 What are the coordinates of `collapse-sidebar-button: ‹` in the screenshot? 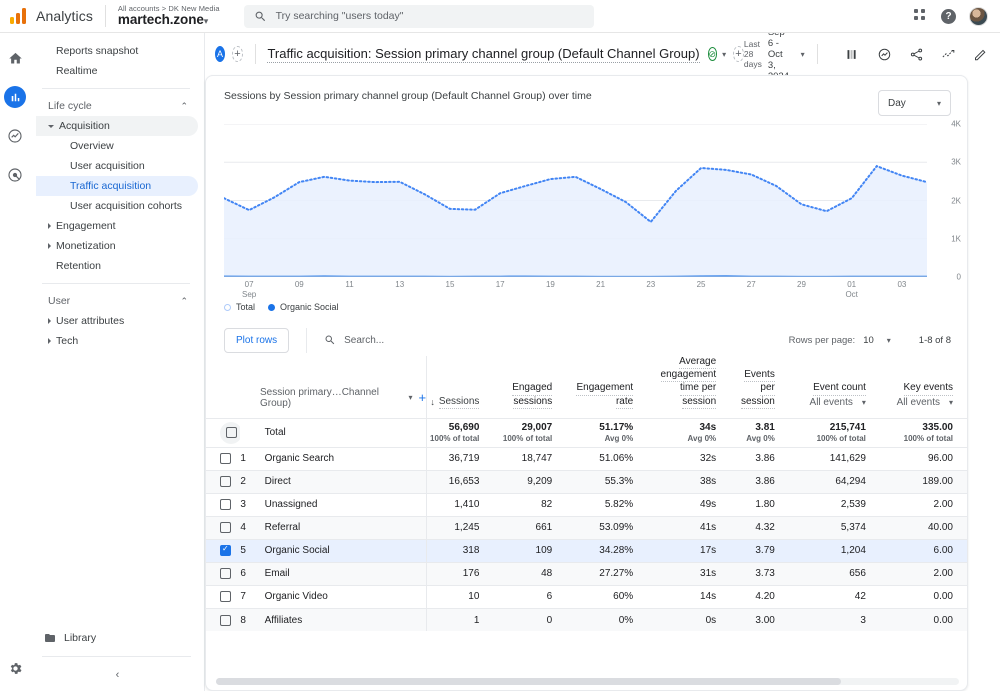 It's located at (117, 673).